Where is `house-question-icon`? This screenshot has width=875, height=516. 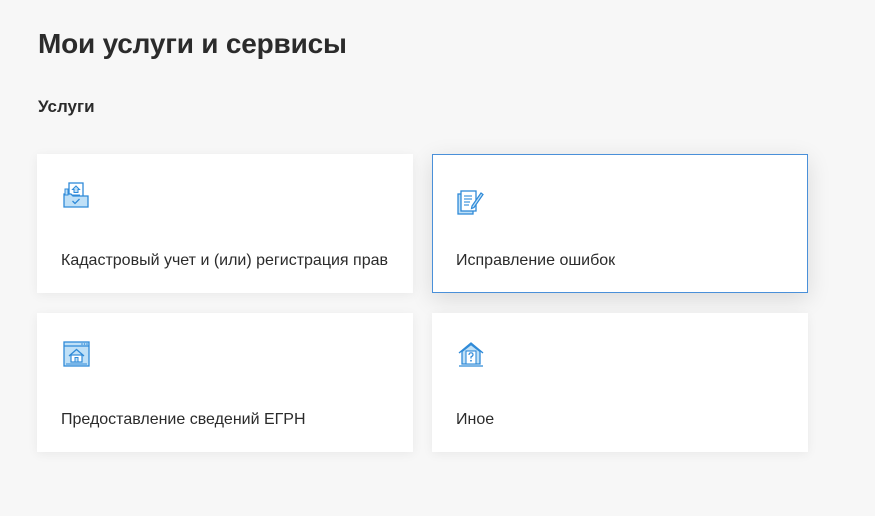
house-question-icon is located at coordinates (471, 354).